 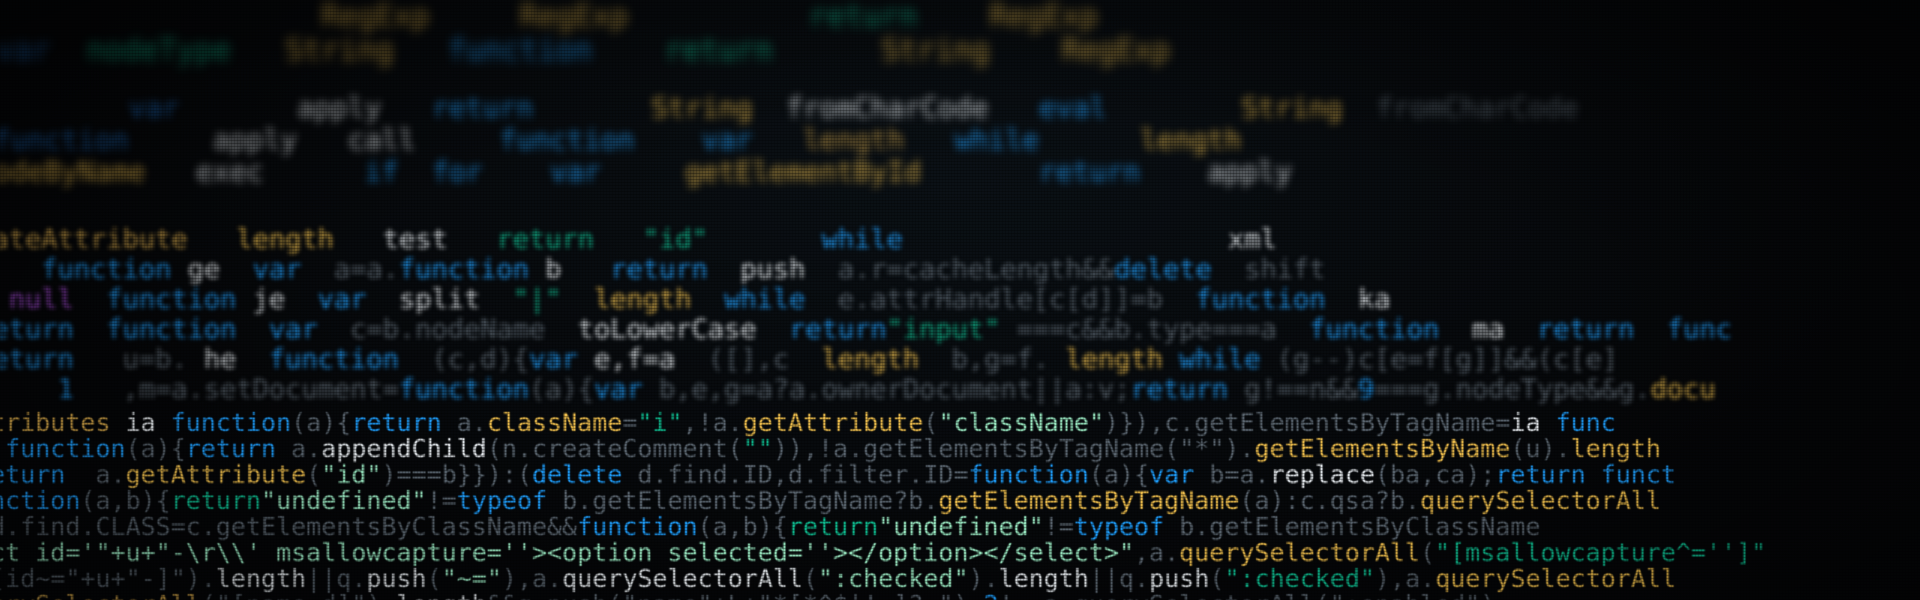 What do you see at coordinates (1307, 423) in the screenshot?
I see `code-token: )}),c.getElementsByTagName=` at bounding box center [1307, 423].